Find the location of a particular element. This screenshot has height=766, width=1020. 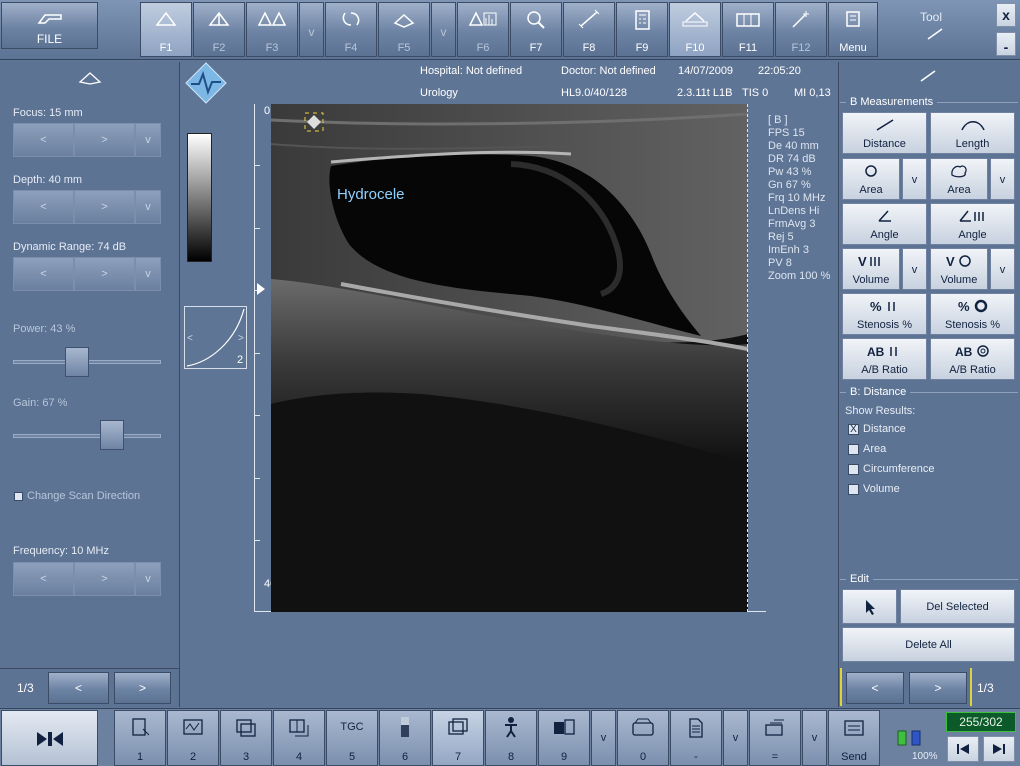

dr-prev-button: < is located at coordinates (43, 274).